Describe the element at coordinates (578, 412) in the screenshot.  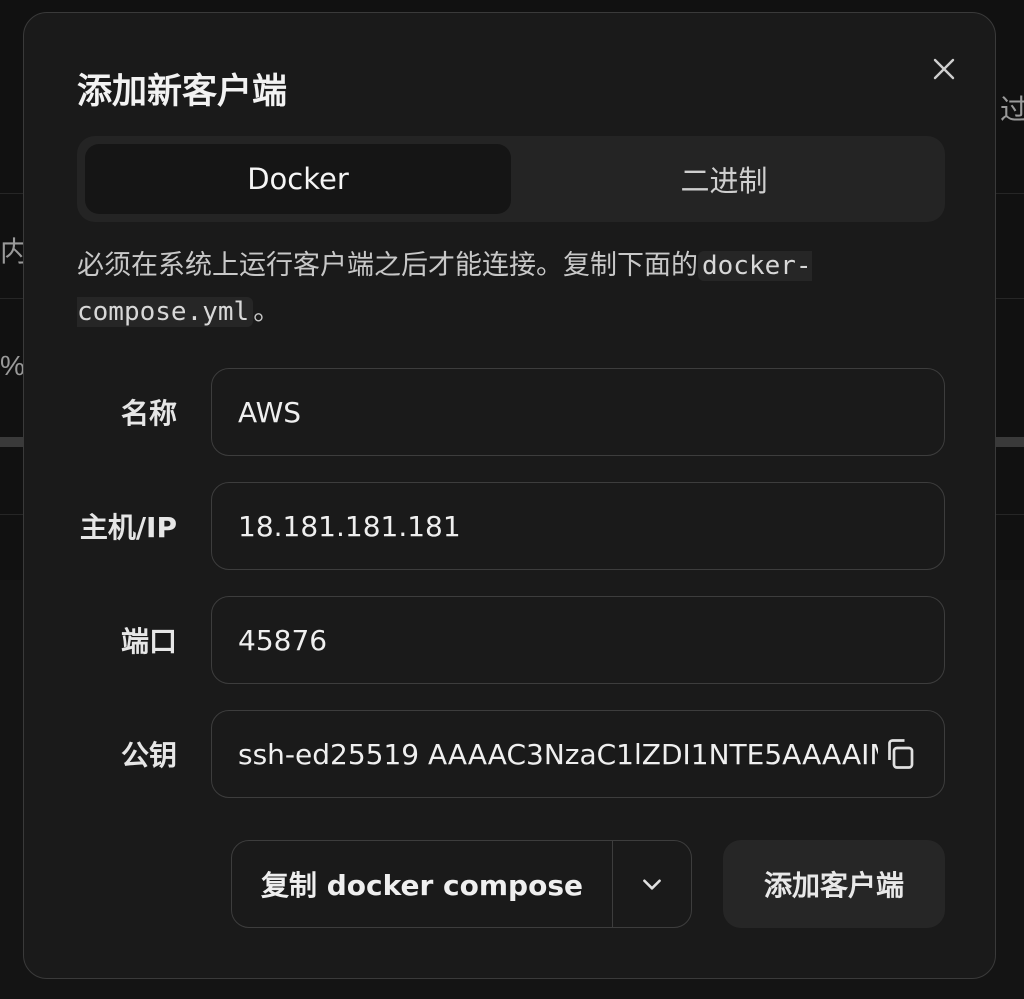
I see `name-input: AWS` at that location.